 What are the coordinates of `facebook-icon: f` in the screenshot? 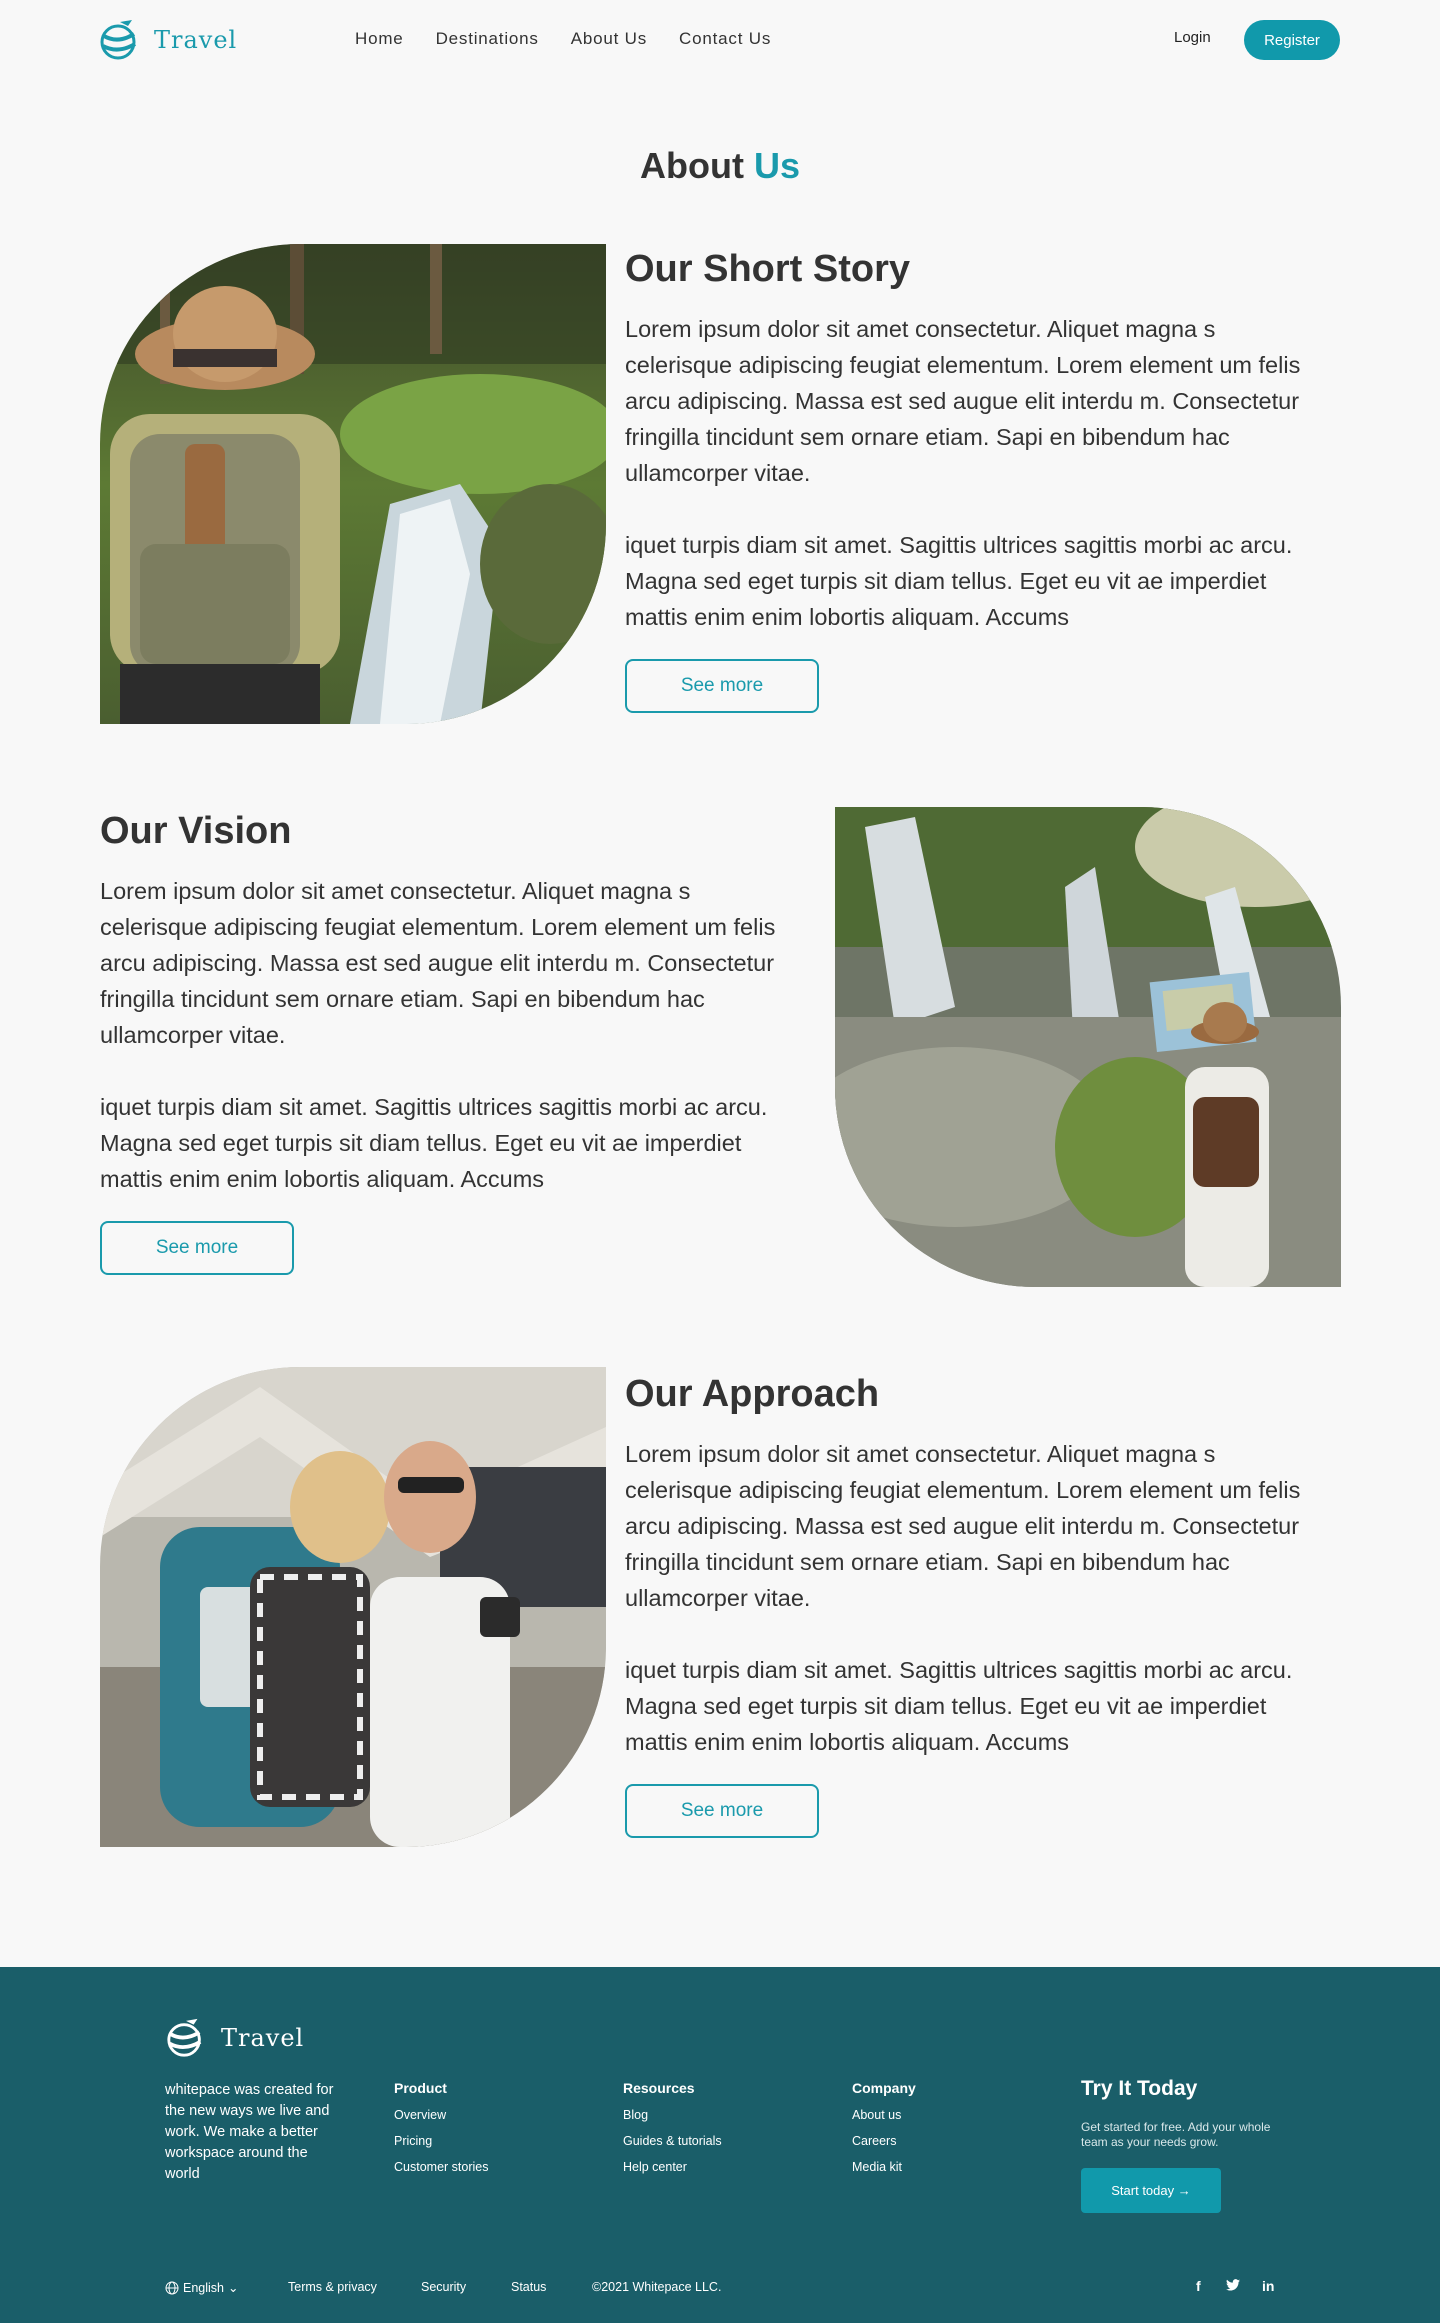 It's located at (1198, 2286).